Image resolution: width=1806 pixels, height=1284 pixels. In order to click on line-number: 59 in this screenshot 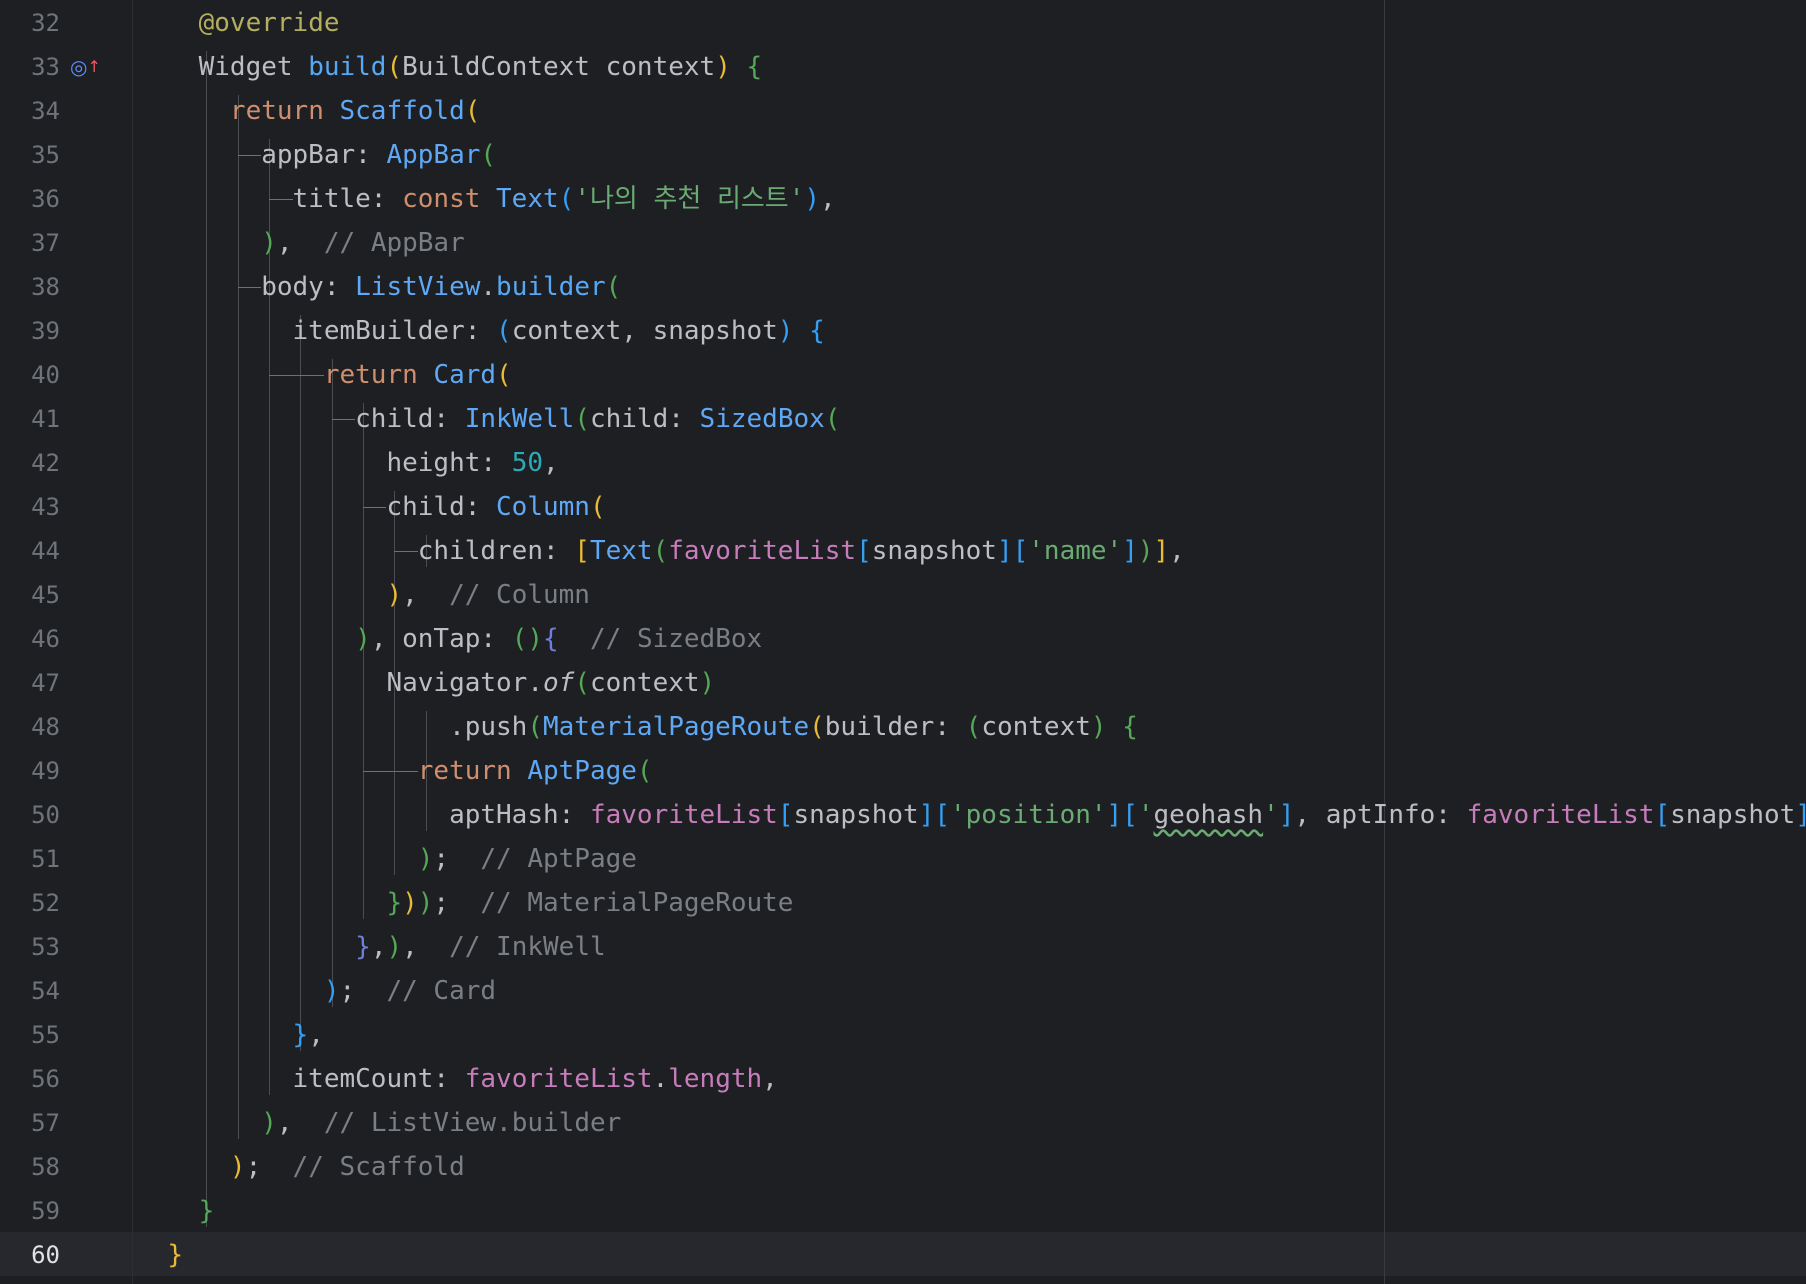, I will do `click(30, 1211)`.